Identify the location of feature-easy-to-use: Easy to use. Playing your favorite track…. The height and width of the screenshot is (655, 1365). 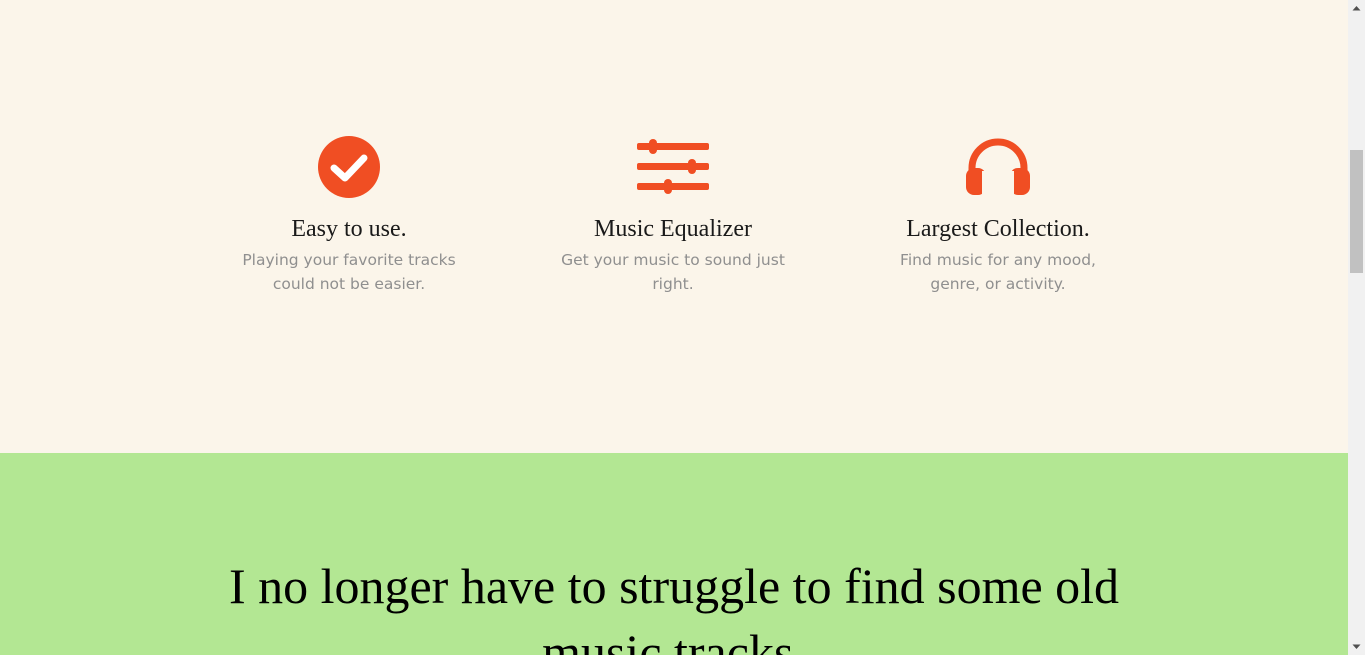
(349, 216).